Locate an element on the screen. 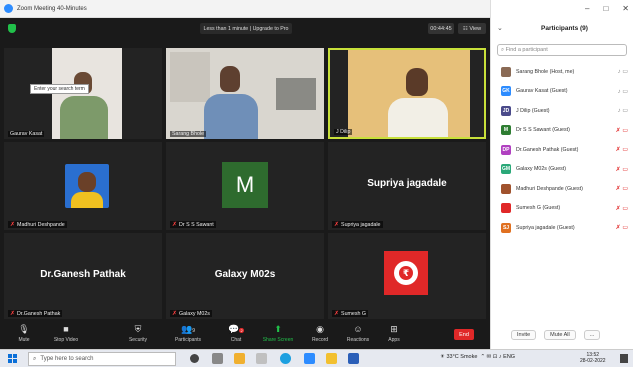  video-tile-sumesh: ₹ ✗ Sumesh G is located at coordinates (407, 276).